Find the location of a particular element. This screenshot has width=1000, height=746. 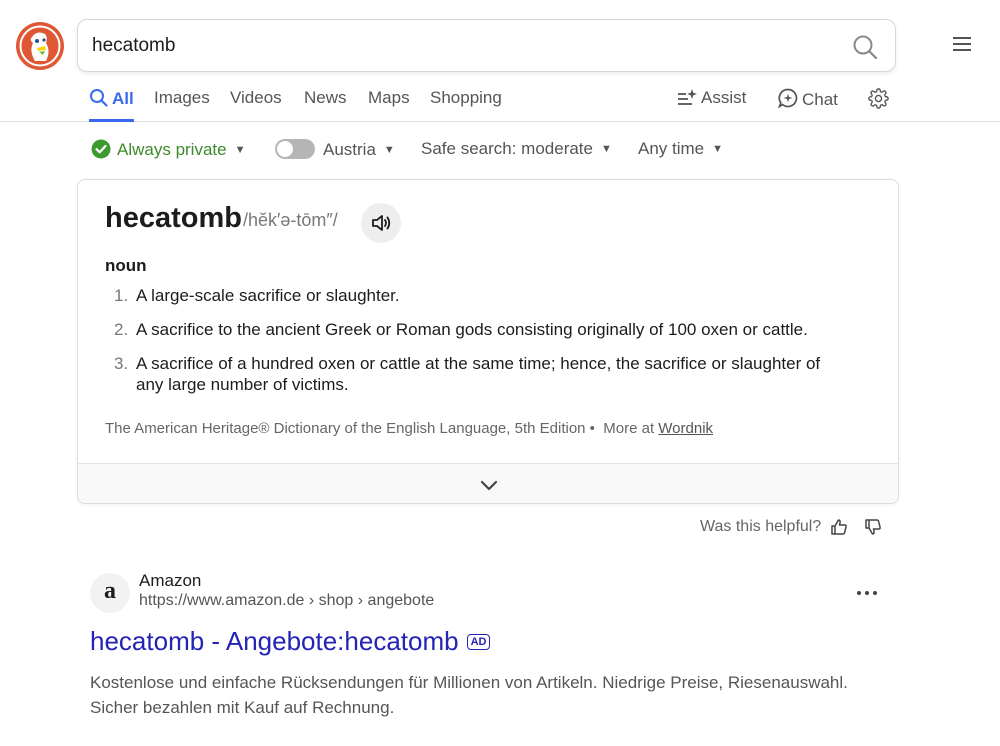

safe-search-filter: Safe search: moderate ▼ is located at coordinates (516, 149).